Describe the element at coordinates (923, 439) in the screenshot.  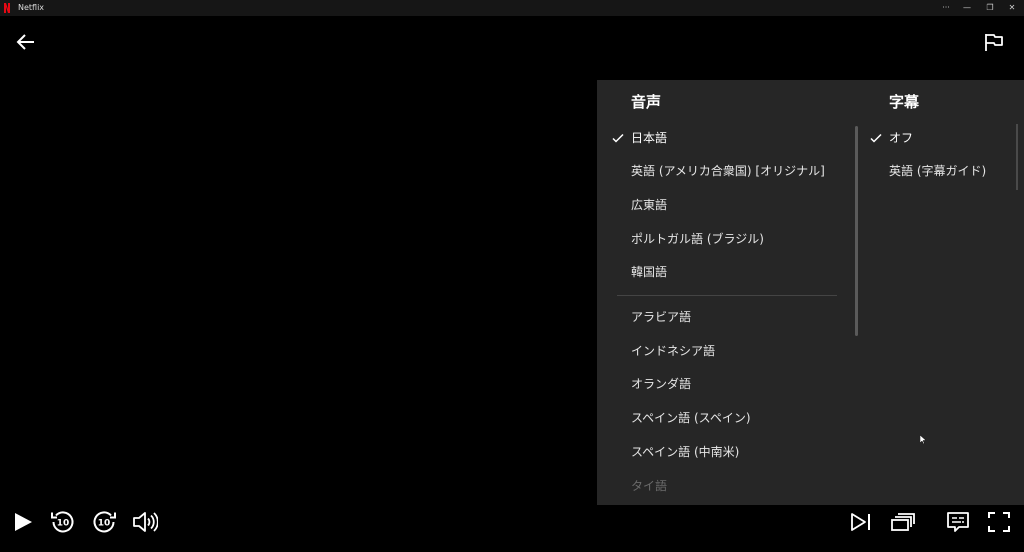
I see `mouse-cursor-icon` at that location.